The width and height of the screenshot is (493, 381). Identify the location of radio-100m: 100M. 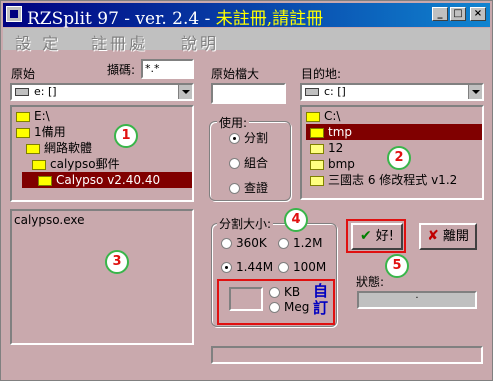
(302, 267).